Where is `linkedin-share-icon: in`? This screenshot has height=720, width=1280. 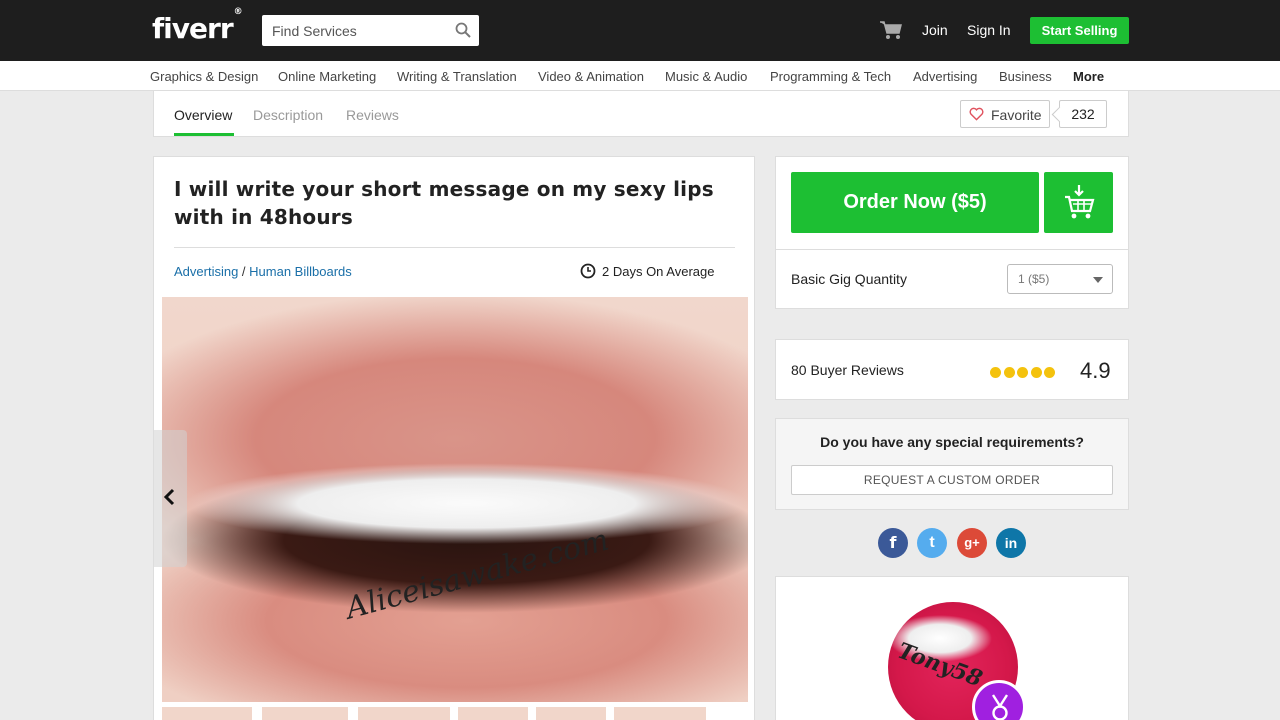 linkedin-share-icon: in is located at coordinates (1011, 543).